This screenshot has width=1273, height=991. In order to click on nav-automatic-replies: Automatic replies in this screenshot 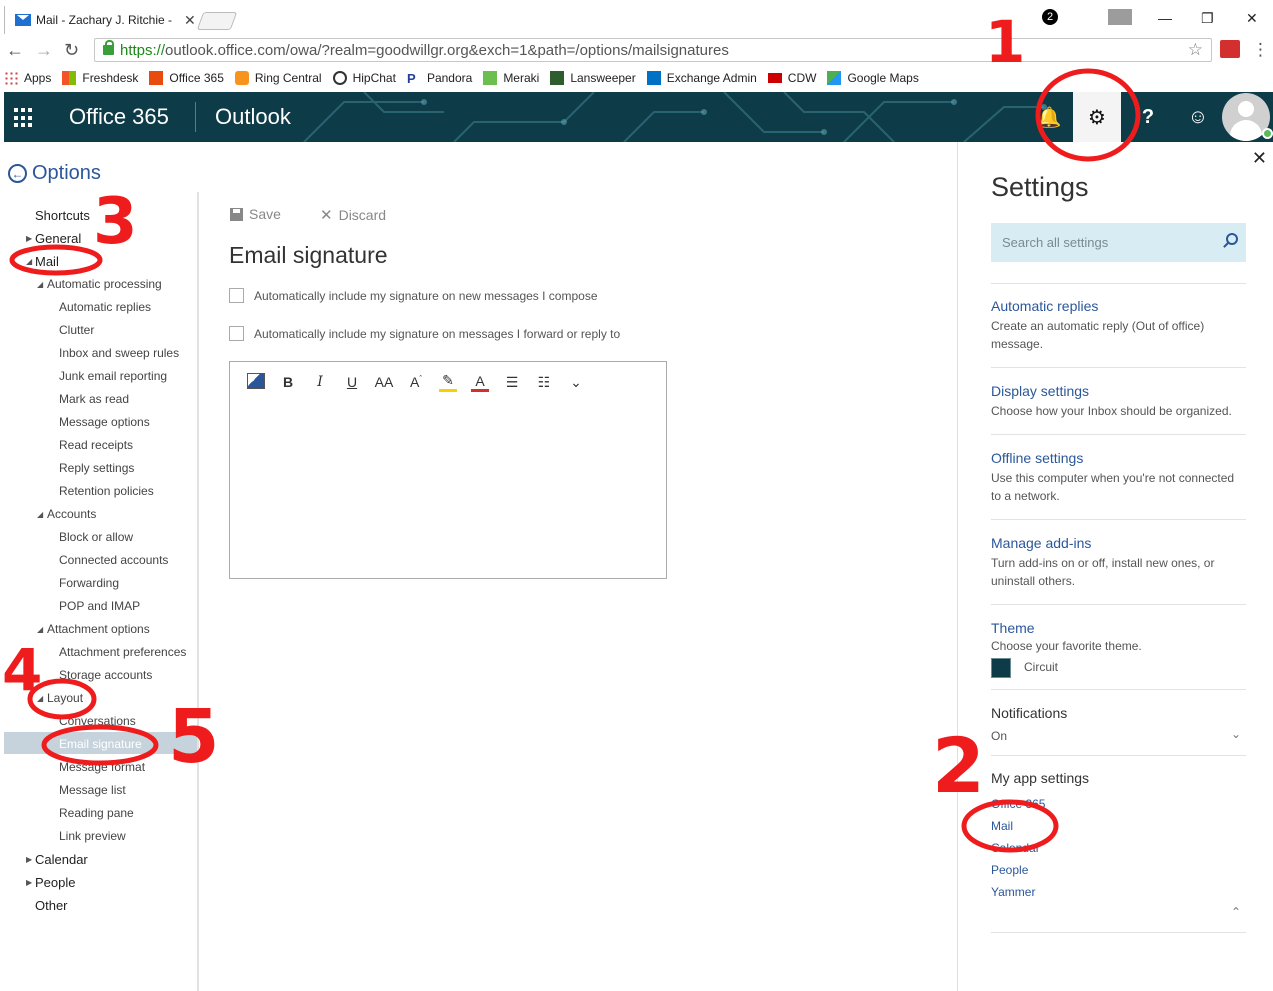, I will do `click(105, 307)`.